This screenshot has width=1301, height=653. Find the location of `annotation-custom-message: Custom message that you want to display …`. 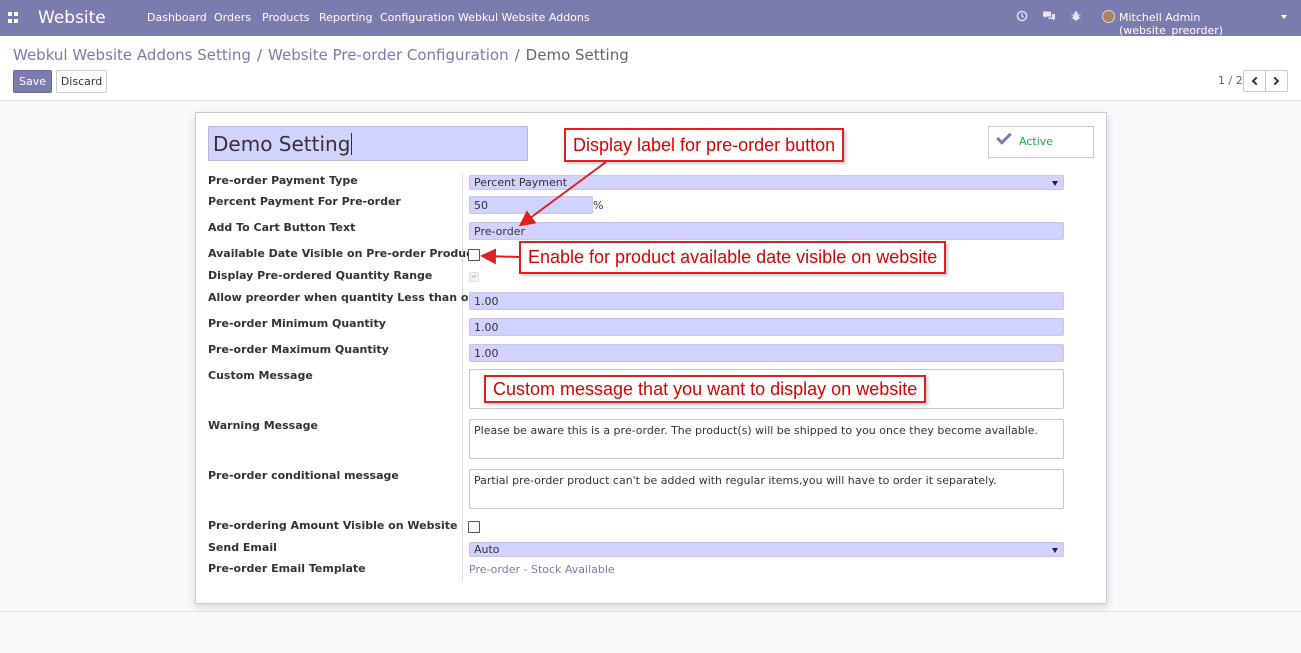

annotation-custom-message: Custom message that you want to display … is located at coordinates (705, 389).